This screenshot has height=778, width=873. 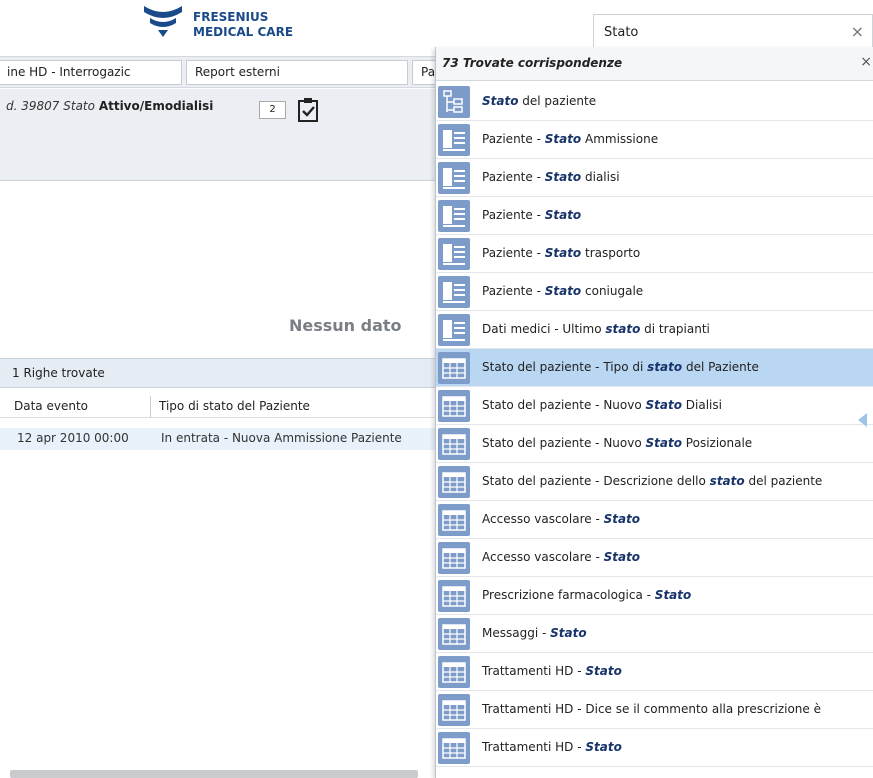 I want to click on list-item-label: Prescrizione farmacologica - Stato, so click(x=586, y=595).